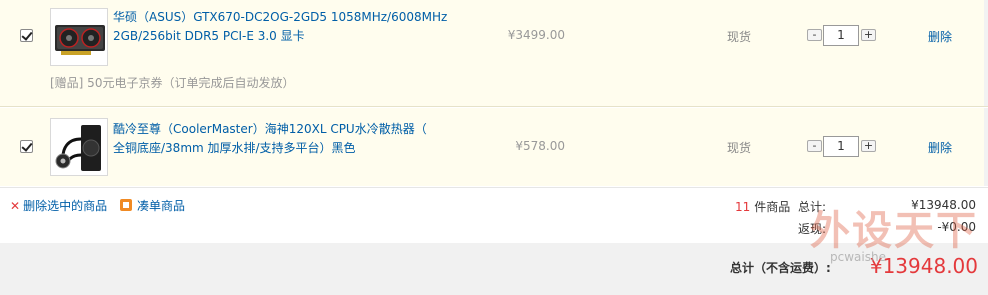  What do you see at coordinates (812, 229) in the screenshot?
I see `rebate-label: 返现:` at bounding box center [812, 229].